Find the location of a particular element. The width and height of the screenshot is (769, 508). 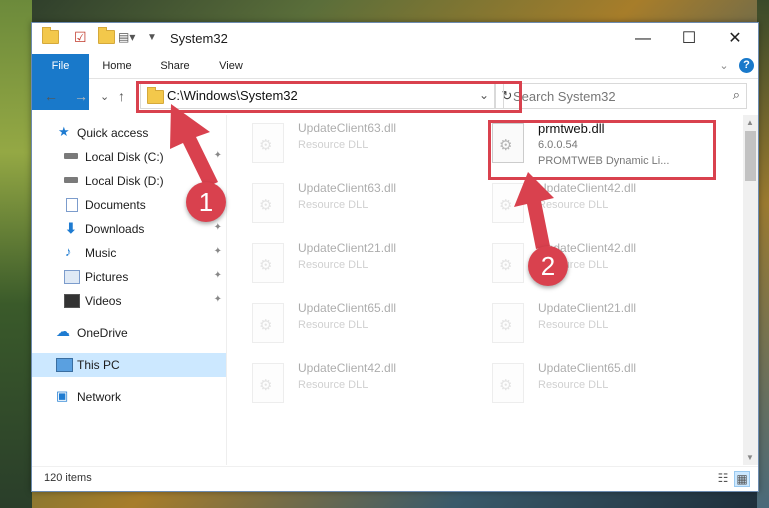

callout-1: 1 is located at coordinates (206, 202).